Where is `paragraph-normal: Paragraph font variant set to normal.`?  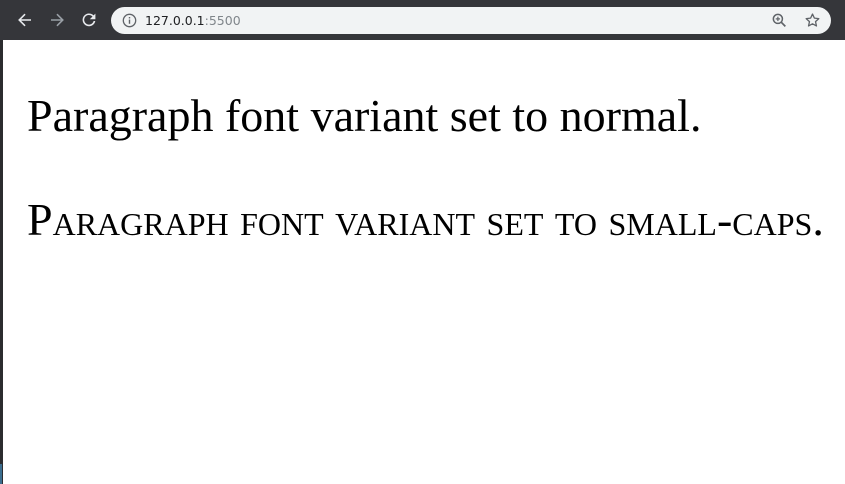 paragraph-normal: Paragraph font variant set to normal. is located at coordinates (364, 115).